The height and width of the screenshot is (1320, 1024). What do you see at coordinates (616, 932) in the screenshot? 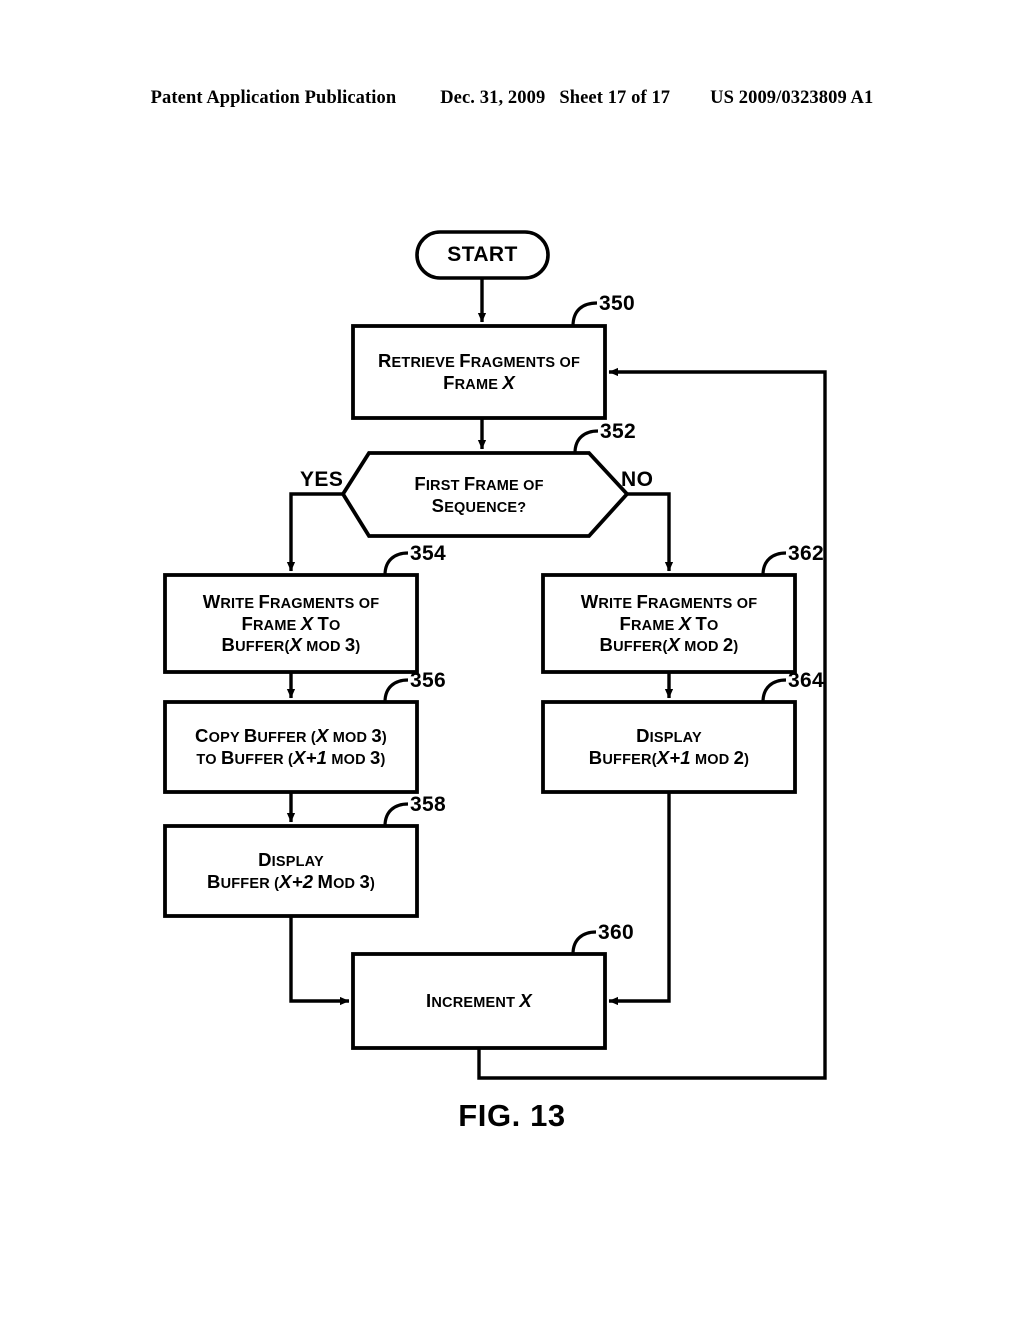
I see `ref-number-360: 360` at bounding box center [616, 932].